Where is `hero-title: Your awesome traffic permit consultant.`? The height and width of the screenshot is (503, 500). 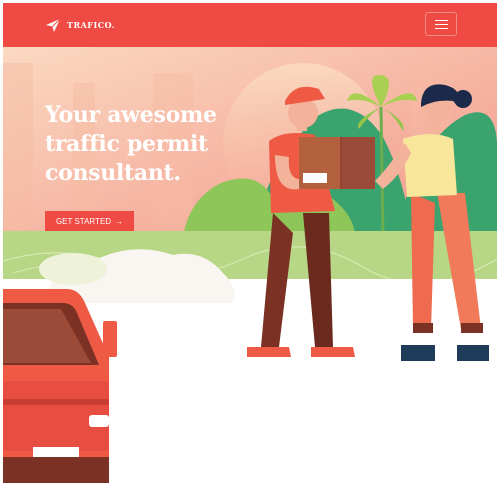
hero-title: Your awesome traffic permit consultant. is located at coordinates (131, 144).